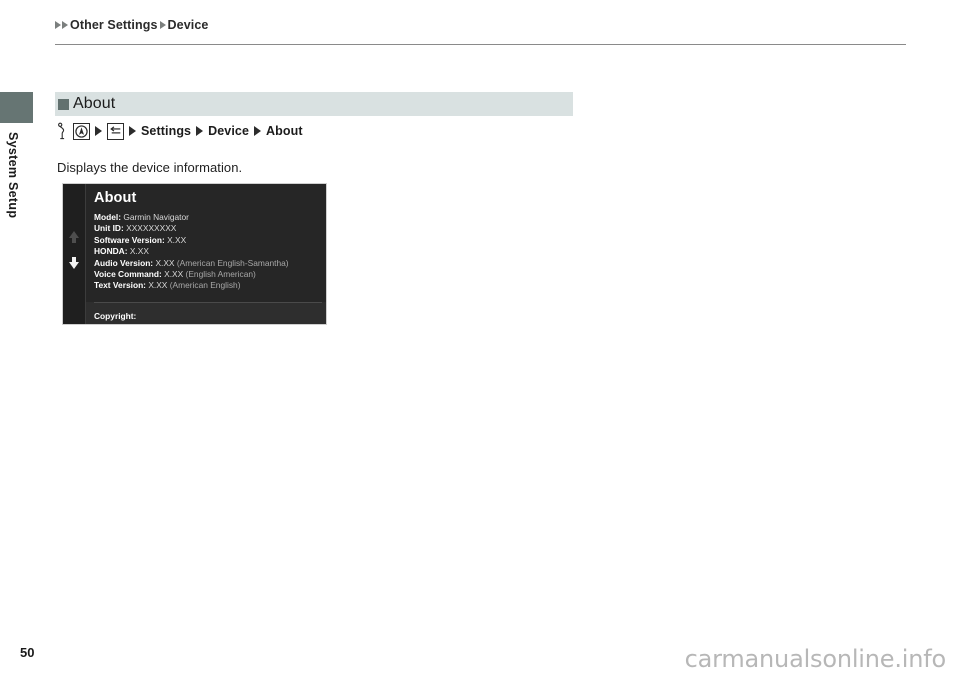 The image size is (960, 678). What do you see at coordinates (208, 302) in the screenshot?
I see `device-section-divider` at bounding box center [208, 302].